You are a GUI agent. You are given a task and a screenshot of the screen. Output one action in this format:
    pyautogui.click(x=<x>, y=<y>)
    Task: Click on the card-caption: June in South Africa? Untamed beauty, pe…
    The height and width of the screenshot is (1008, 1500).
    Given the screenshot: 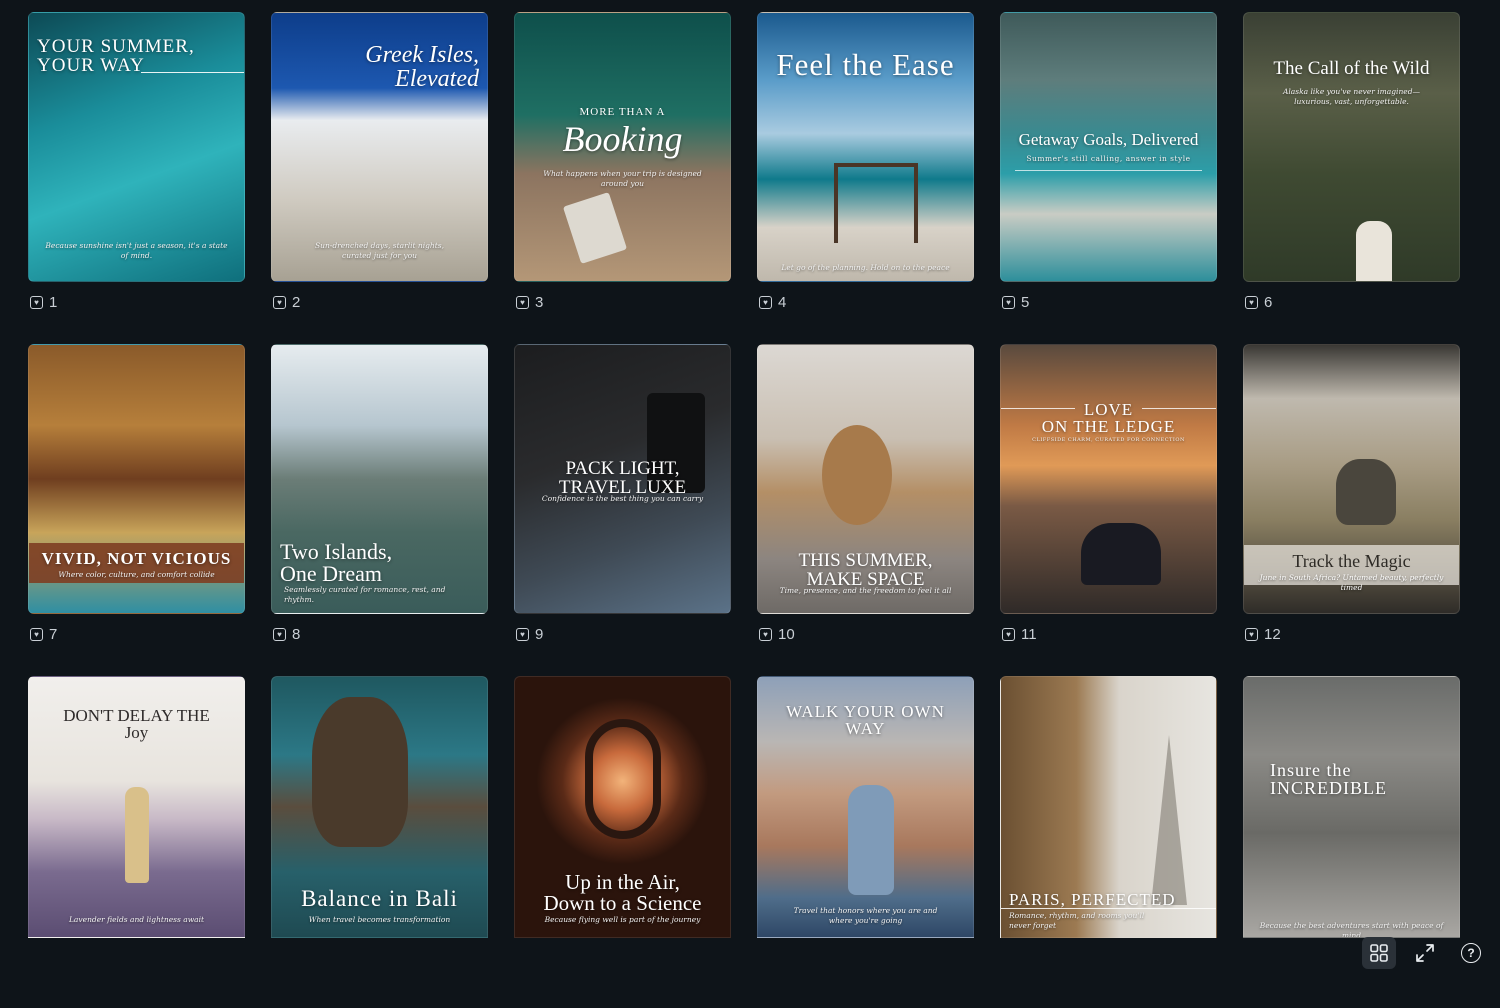 What is the action you would take?
    pyautogui.click(x=1351, y=582)
    